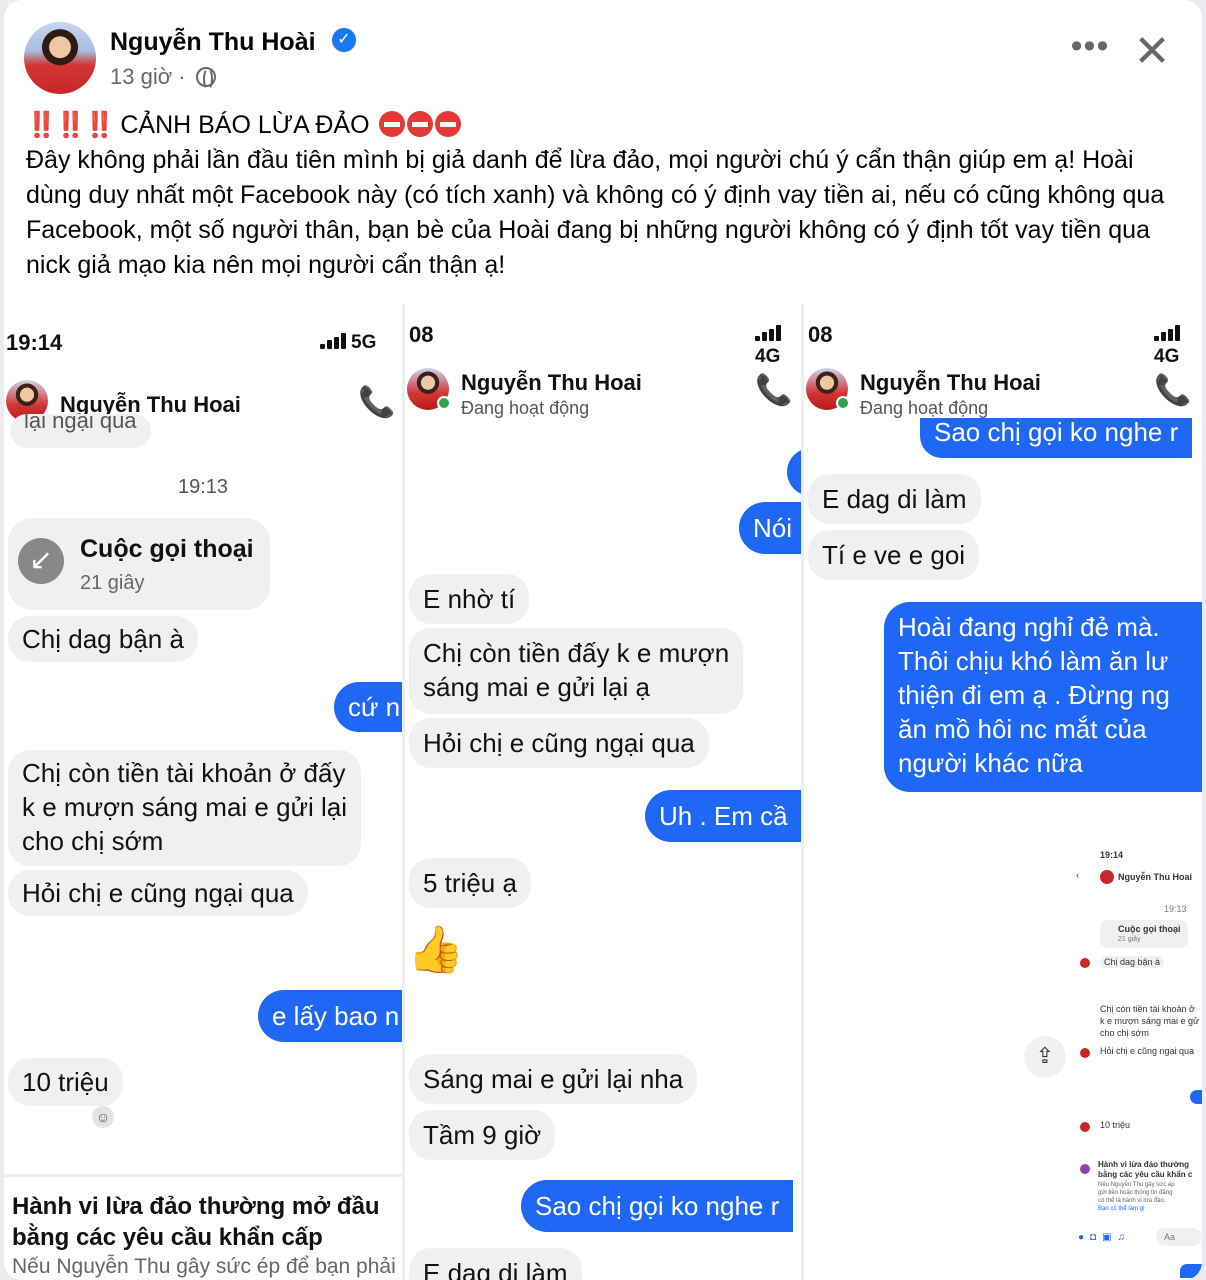  What do you see at coordinates (1149, 1021) in the screenshot?
I see `thumb-text: k e mượn sáng mai e gử` at bounding box center [1149, 1021].